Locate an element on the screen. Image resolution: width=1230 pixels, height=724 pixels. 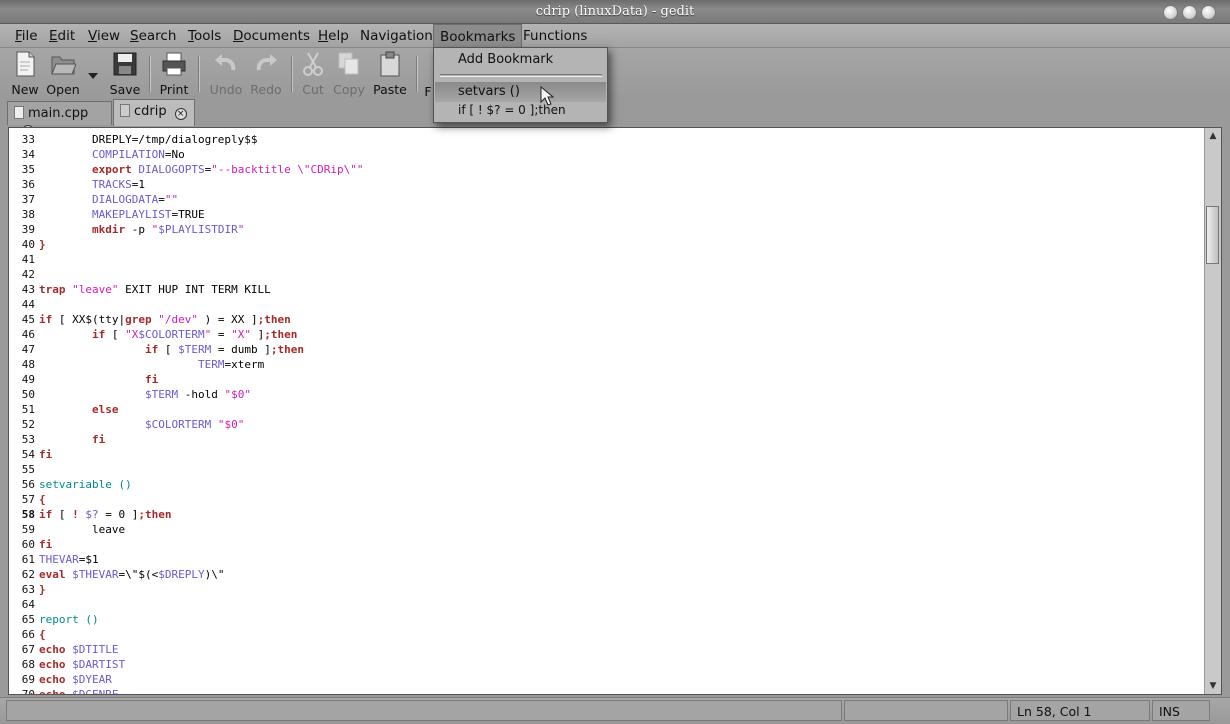
code-line: 52 $COLORTERM "$0" is located at coordinates (606, 424).